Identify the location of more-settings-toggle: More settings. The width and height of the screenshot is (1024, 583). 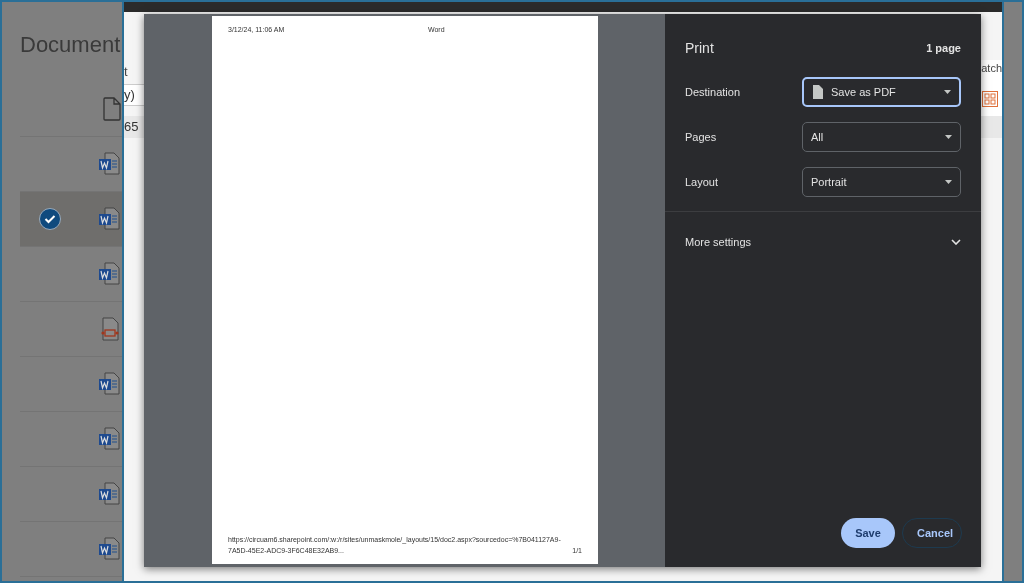
(823, 242).